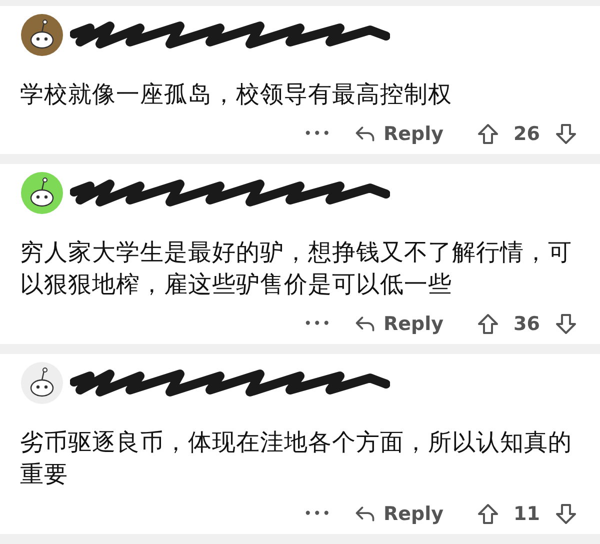 This screenshot has width=600, height=544. Describe the element at coordinates (527, 134) in the screenshot. I see `vote-count: 26` at that location.